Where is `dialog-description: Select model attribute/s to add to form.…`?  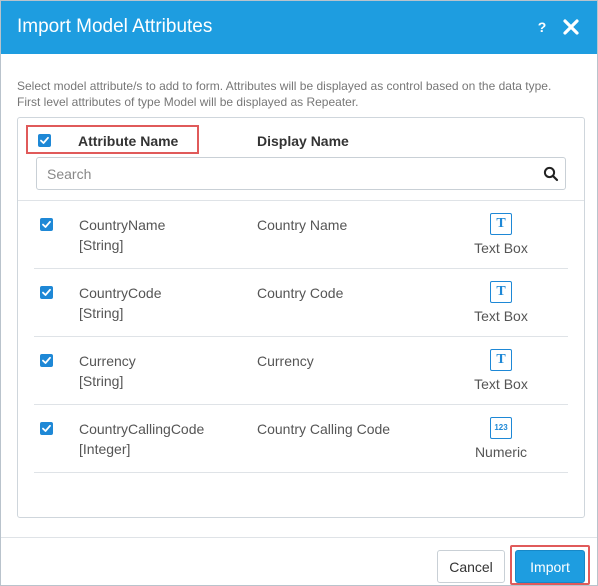
dialog-description: Select model attribute/s to add to form.… is located at coordinates (302, 94).